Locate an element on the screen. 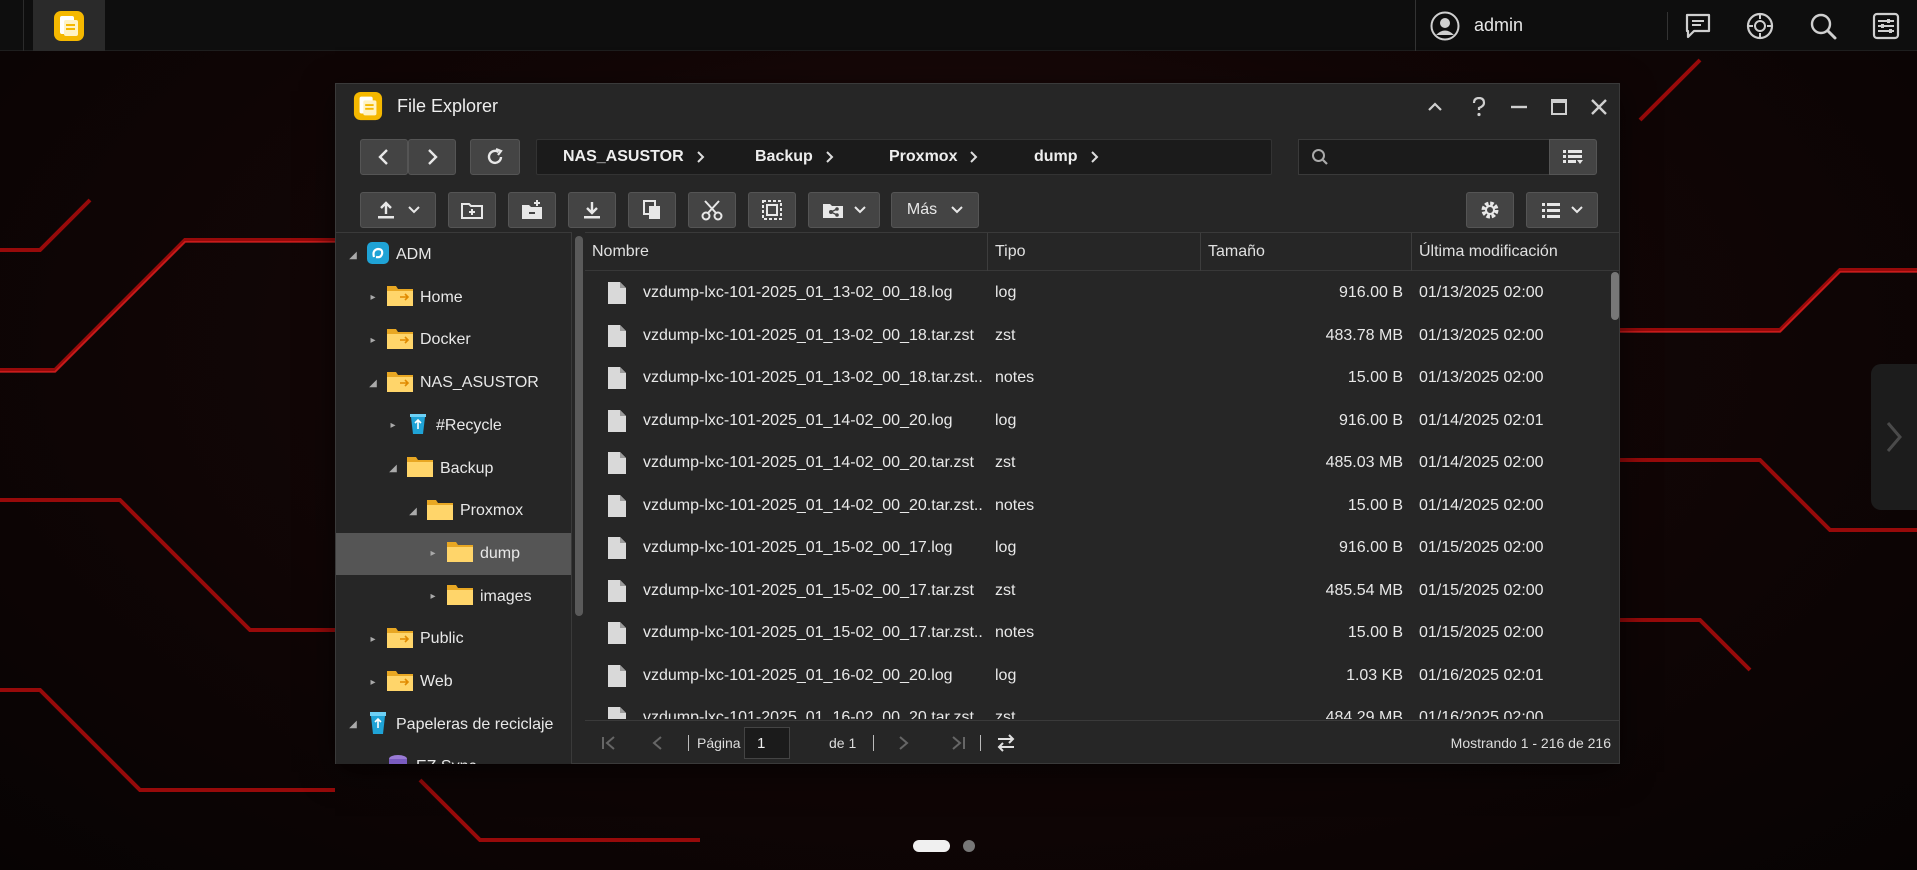 The width and height of the screenshot is (1917, 870). reload-page-button is located at coordinates (1006, 743).